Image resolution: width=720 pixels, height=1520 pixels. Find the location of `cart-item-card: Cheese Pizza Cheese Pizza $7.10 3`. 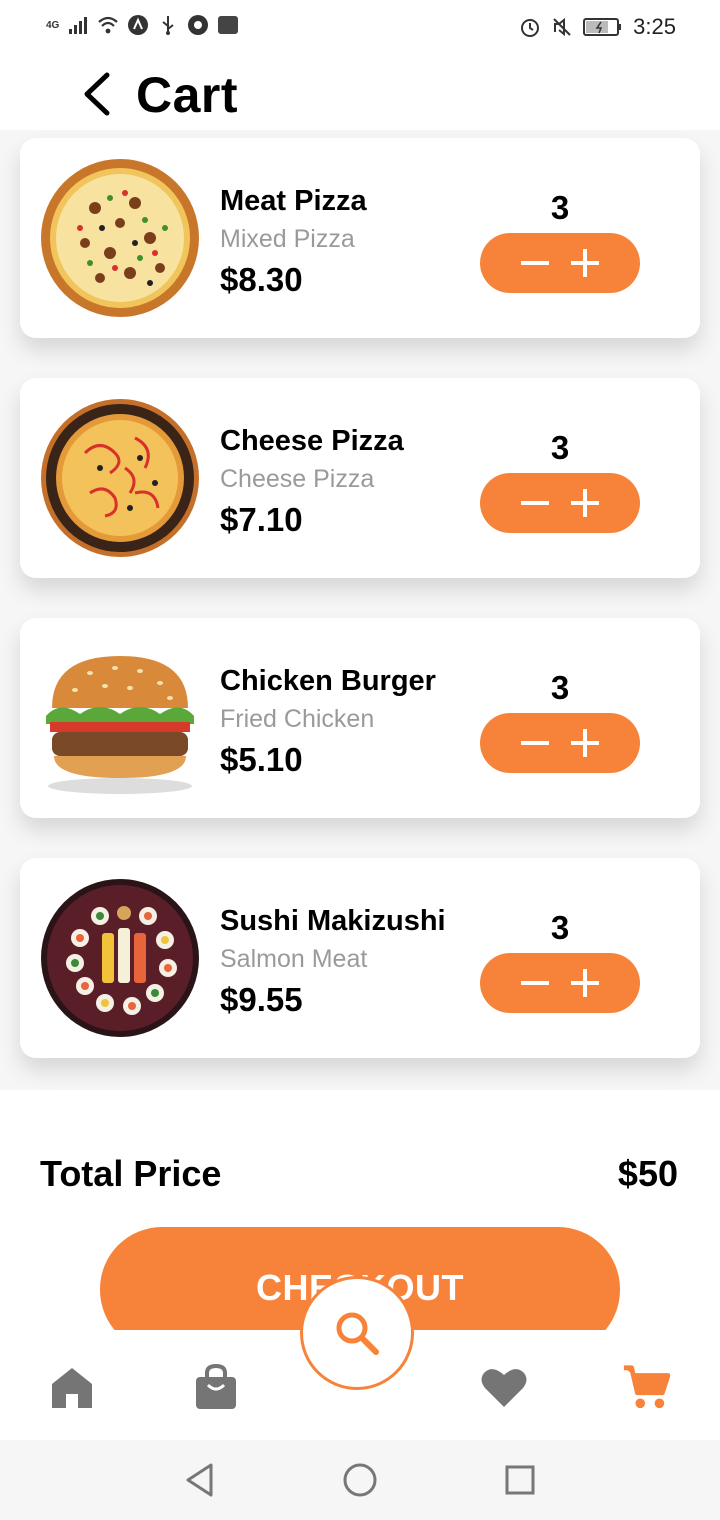

cart-item-card: Cheese Pizza Cheese Pizza $7.10 3 is located at coordinates (360, 478).